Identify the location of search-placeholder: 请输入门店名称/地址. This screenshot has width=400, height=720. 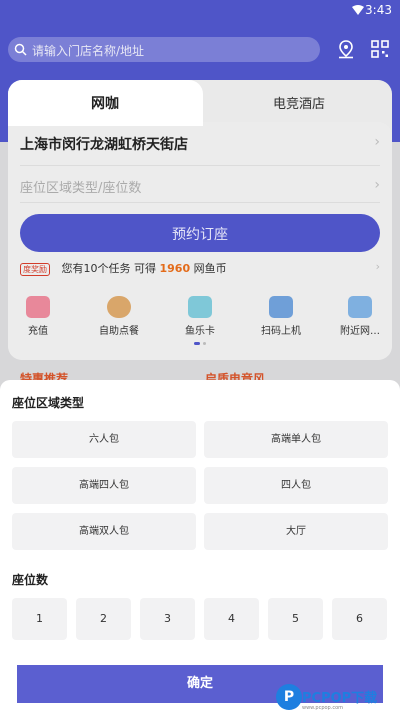
(88, 51).